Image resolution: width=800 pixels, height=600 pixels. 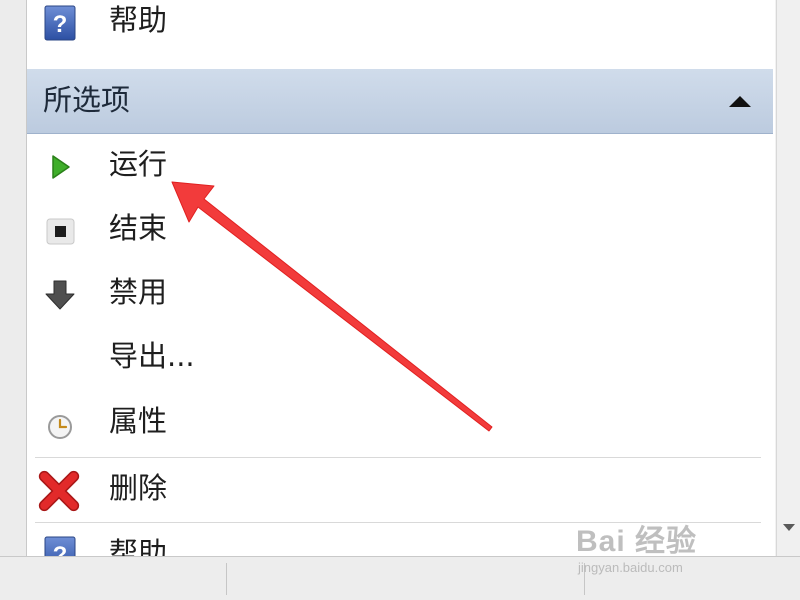 I want to click on delete-x-icon, so click(x=59, y=491).